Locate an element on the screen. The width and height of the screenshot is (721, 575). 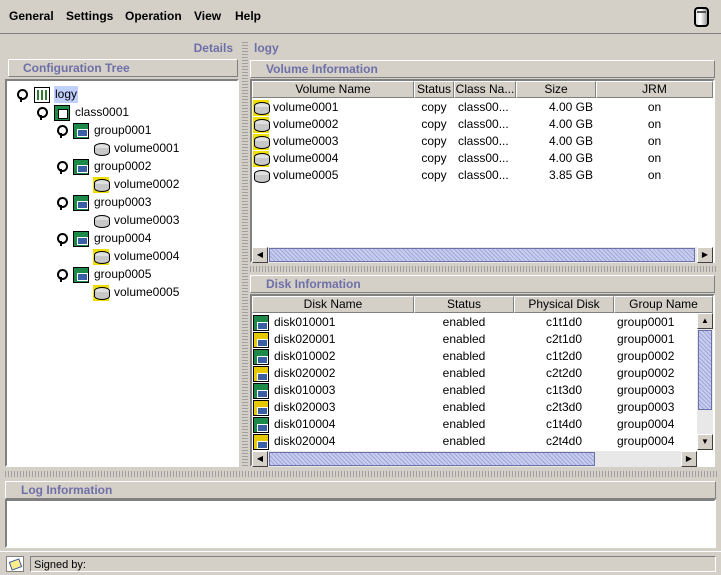
log-area is located at coordinates (360, 523).